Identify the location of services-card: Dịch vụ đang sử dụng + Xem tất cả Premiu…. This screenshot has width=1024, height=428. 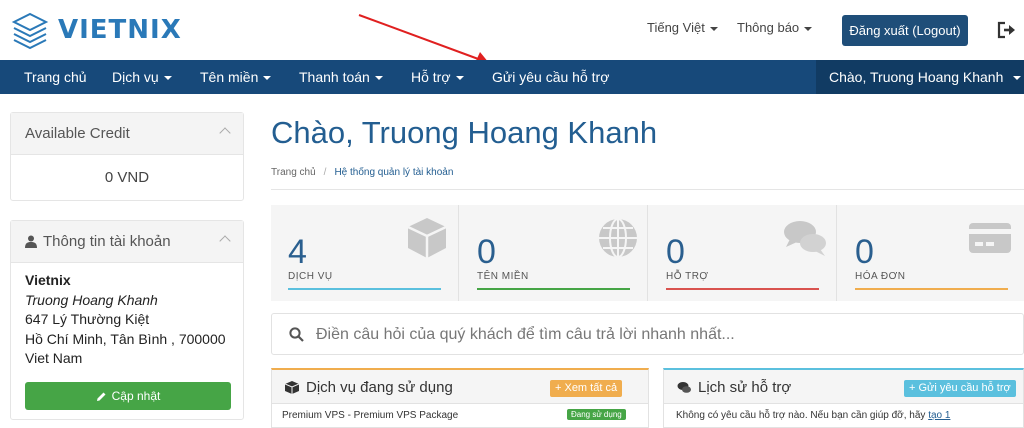
(460, 398).